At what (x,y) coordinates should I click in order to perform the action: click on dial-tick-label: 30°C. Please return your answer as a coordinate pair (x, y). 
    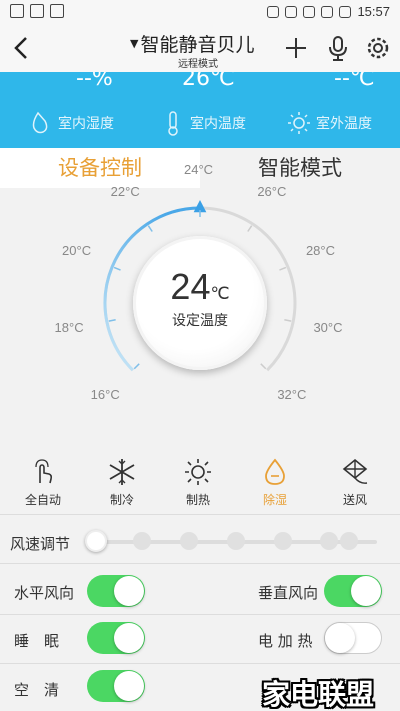
    Looking at the image, I should click on (328, 327).